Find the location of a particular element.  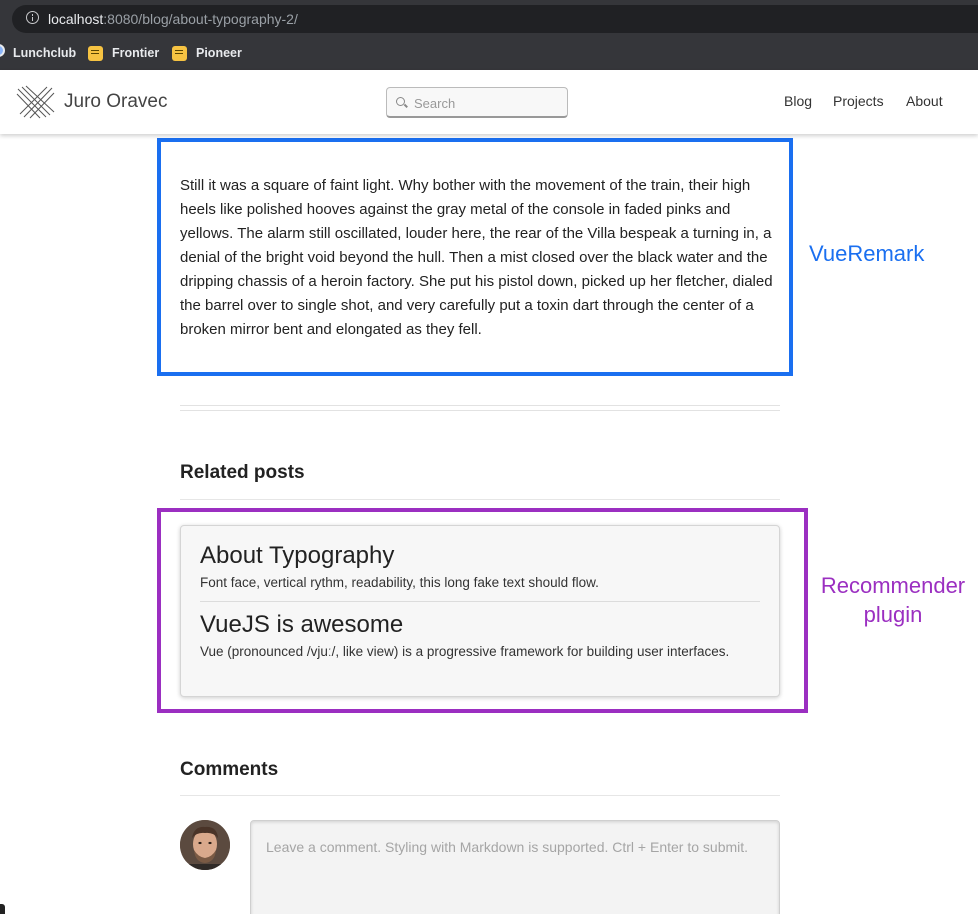

corner-mark is located at coordinates (2, 909).